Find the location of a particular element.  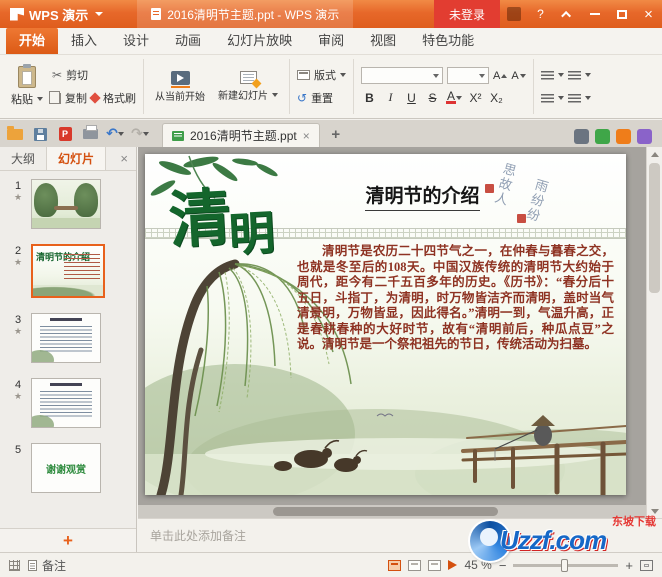

chevron-up-icon is located at coordinates (566, 15).